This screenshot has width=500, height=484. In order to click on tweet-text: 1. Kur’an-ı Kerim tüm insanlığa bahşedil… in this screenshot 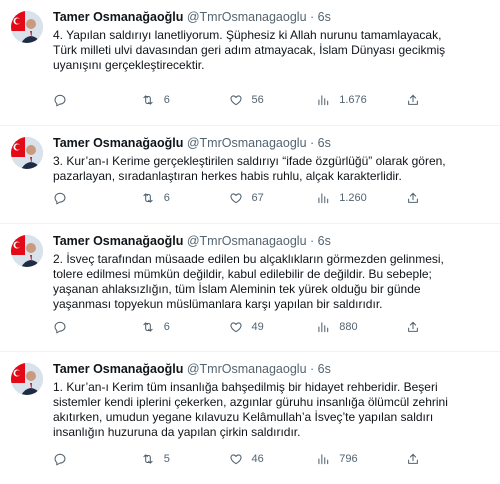, I will do `click(250, 409)`.